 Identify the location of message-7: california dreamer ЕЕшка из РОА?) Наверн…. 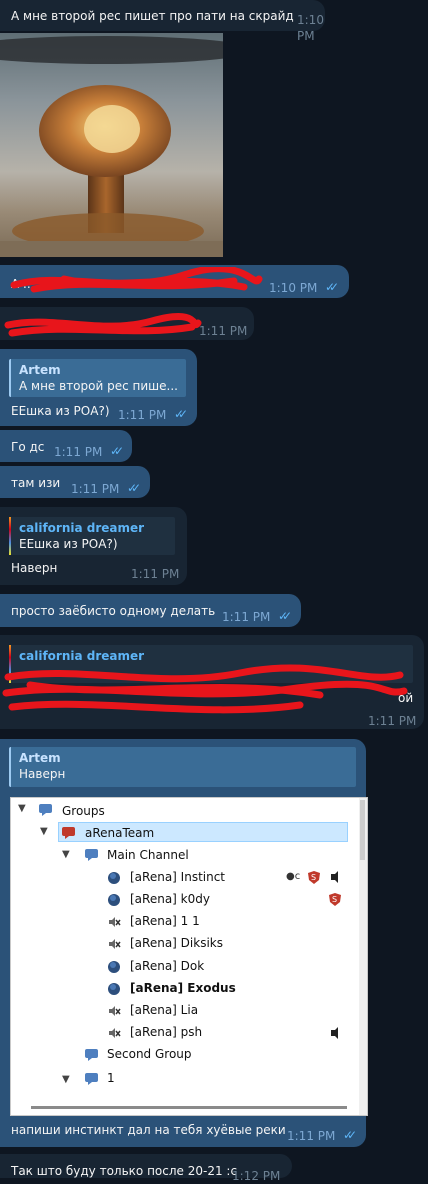
(93, 546).